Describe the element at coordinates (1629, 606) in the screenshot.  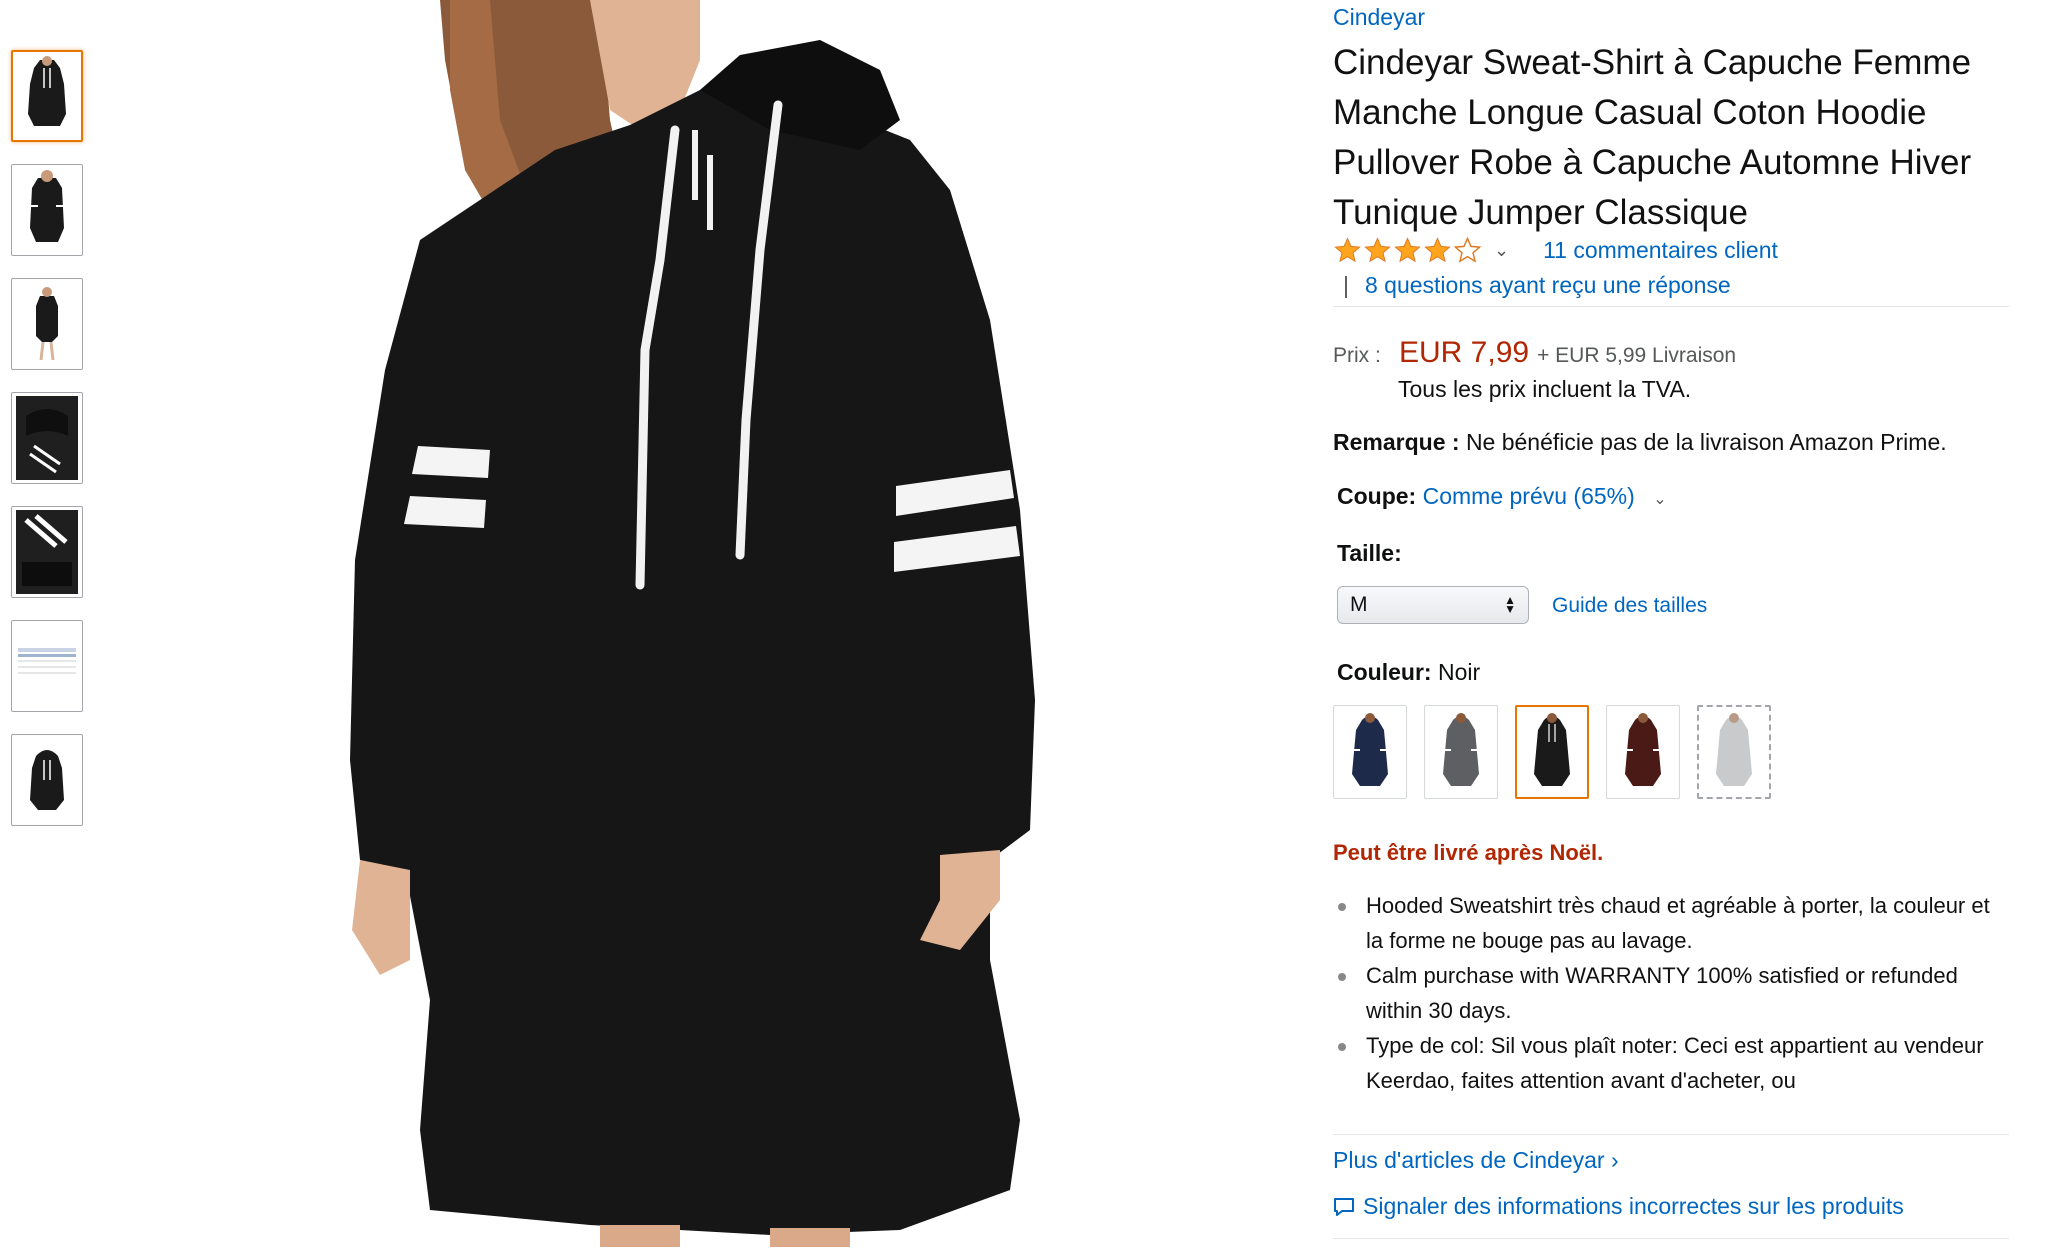
I see `size-guide-link: Guide des tailles` at that location.